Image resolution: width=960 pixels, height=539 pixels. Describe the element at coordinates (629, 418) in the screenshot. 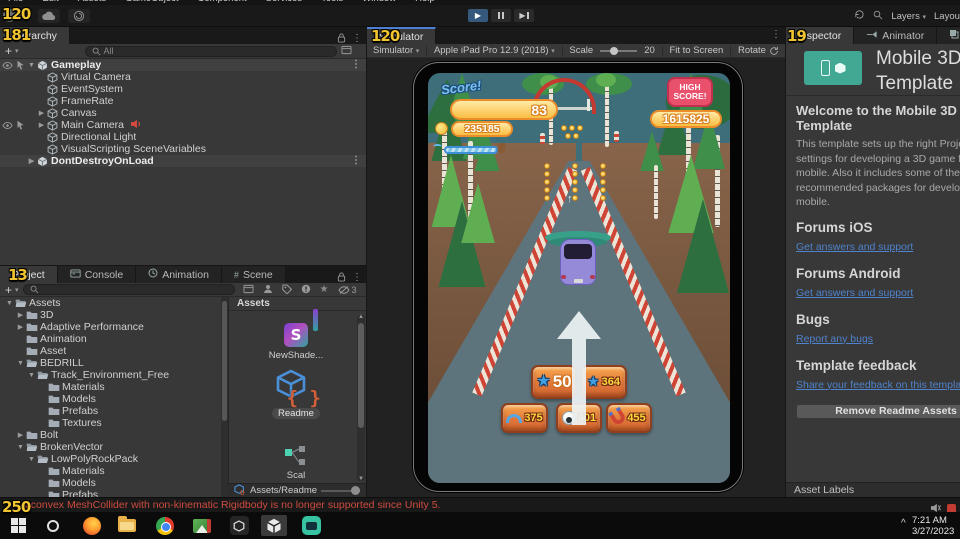

I see `game-button-magnet-455: 455` at that location.